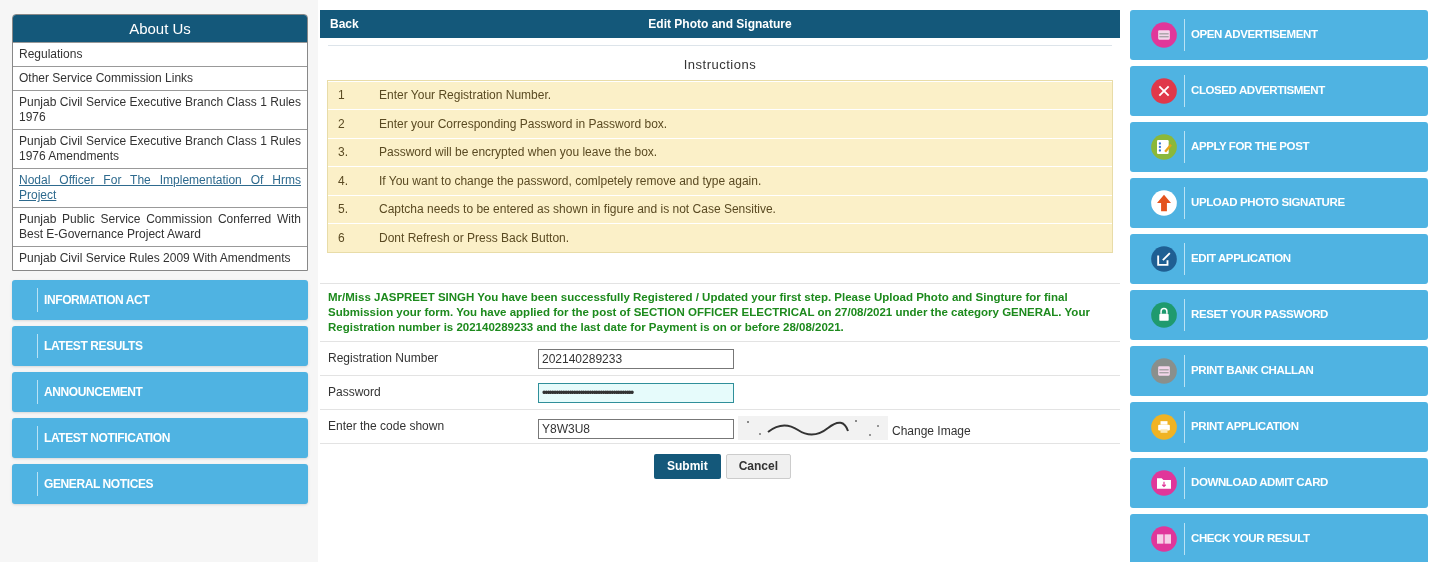  What do you see at coordinates (1256, 483) in the screenshot?
I see `menu-label: DOWNLOAD ADMIT CARD` at bounding box center [1256, 483].